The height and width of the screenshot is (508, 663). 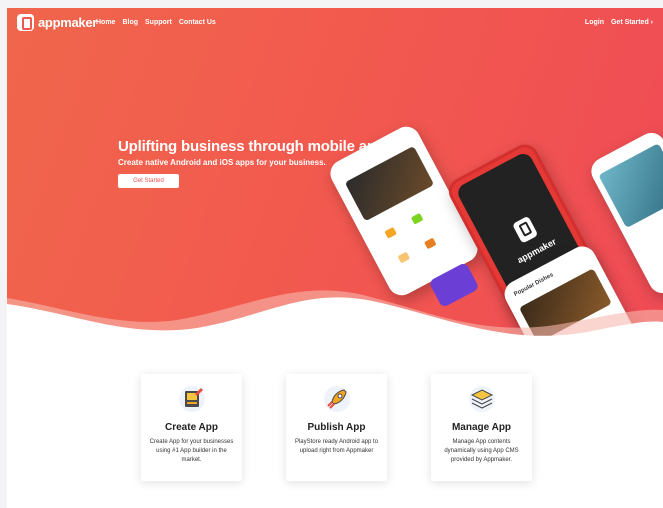 What do you see at coordinates (337, 399) in the screenshot?
I see `rocket-icon` at bounding box center [337, 399].